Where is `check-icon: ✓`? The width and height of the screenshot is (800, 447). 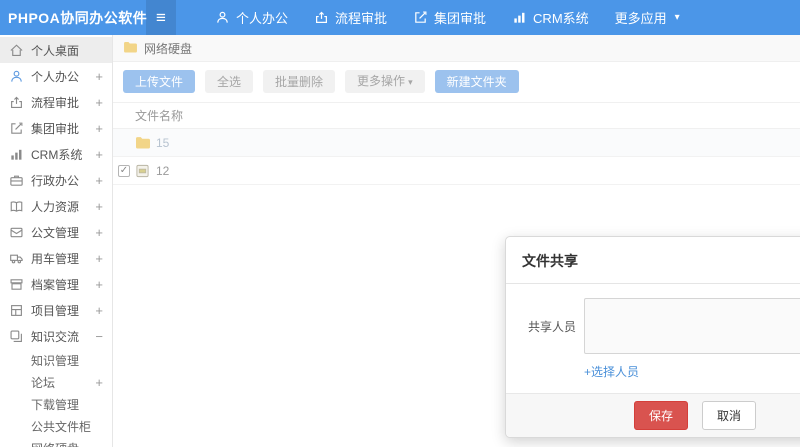
check-icon: ✓ is located at coordinates (124, 170).